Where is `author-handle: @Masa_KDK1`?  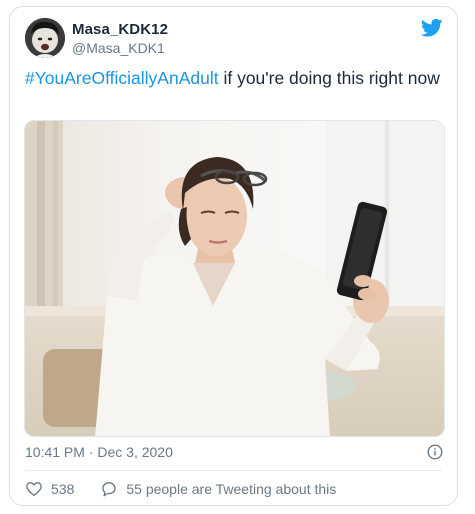
author-handle: @Masa_KDK1 is located at coordinates (118, 48).